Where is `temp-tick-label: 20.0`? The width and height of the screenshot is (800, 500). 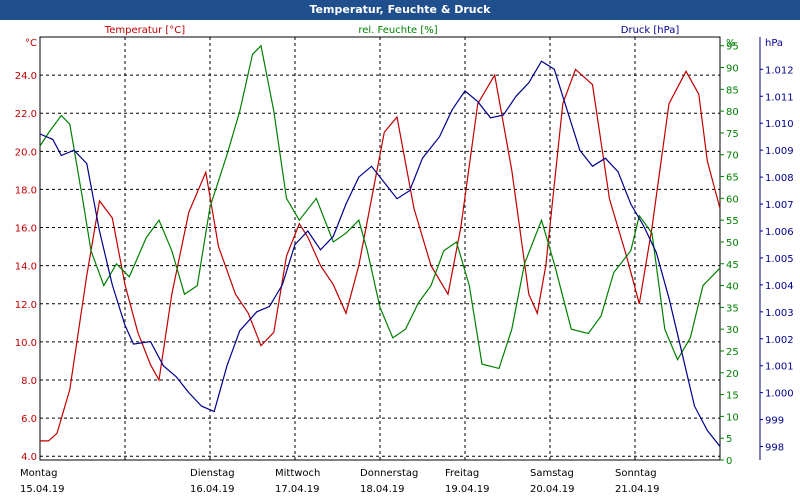
temp-tick-label: 20.0 is located at coordinates (26, 152).